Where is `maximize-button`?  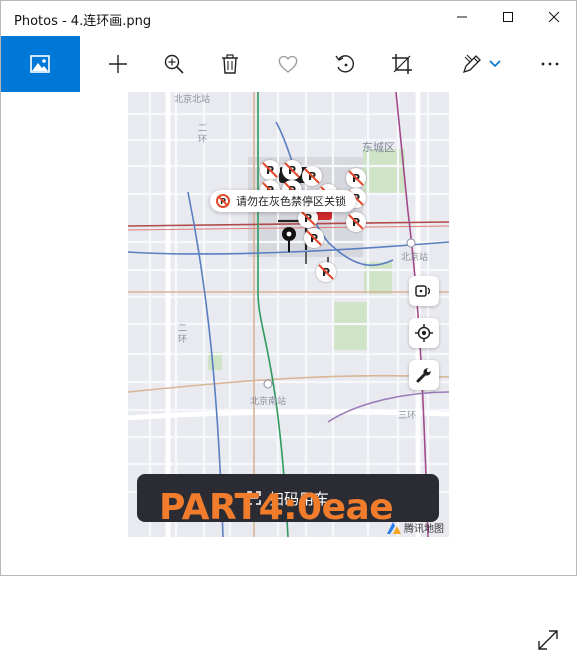
maximize-button is located at coordinates (508, 17).